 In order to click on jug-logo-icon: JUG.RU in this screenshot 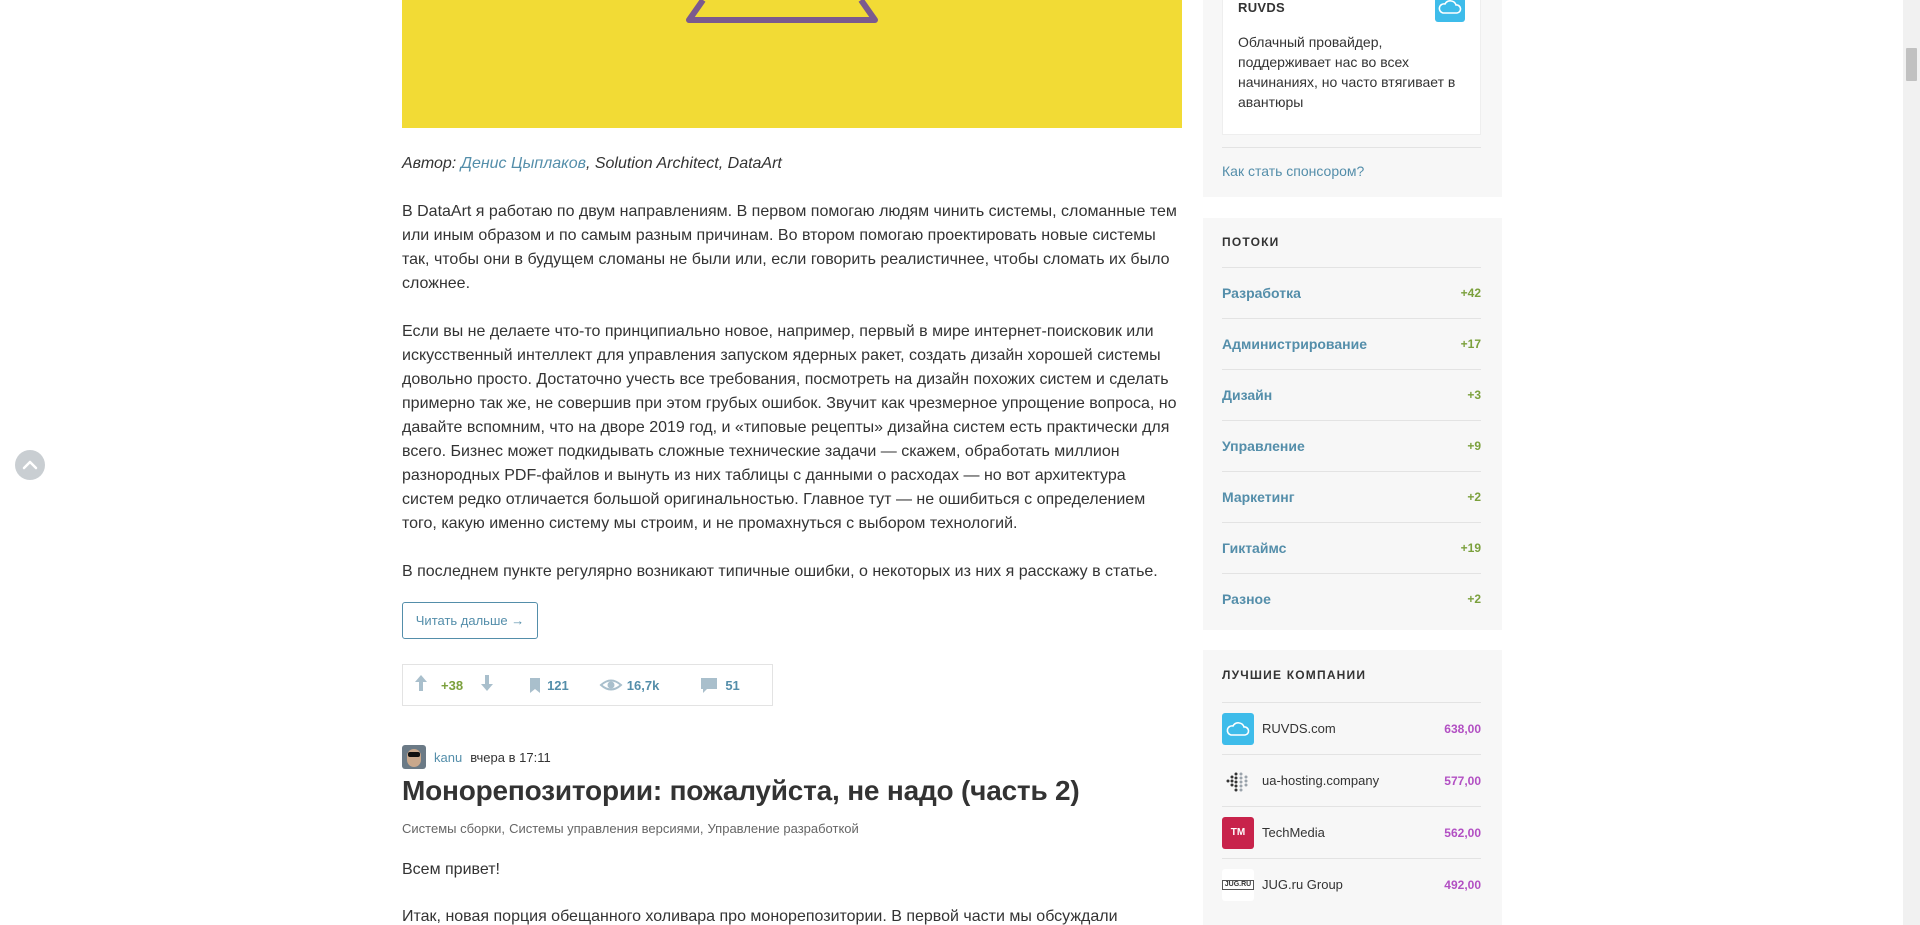, I will do `click(1238, 884)`.